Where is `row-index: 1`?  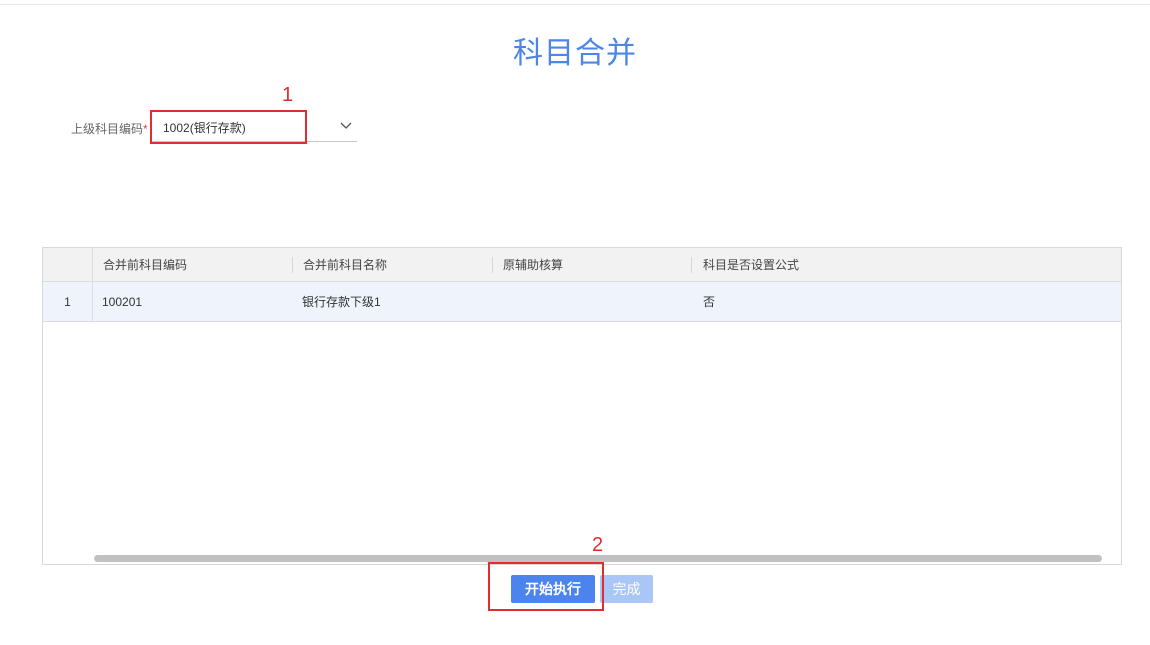
row-index: 1 is located at coordinates (67, 301).